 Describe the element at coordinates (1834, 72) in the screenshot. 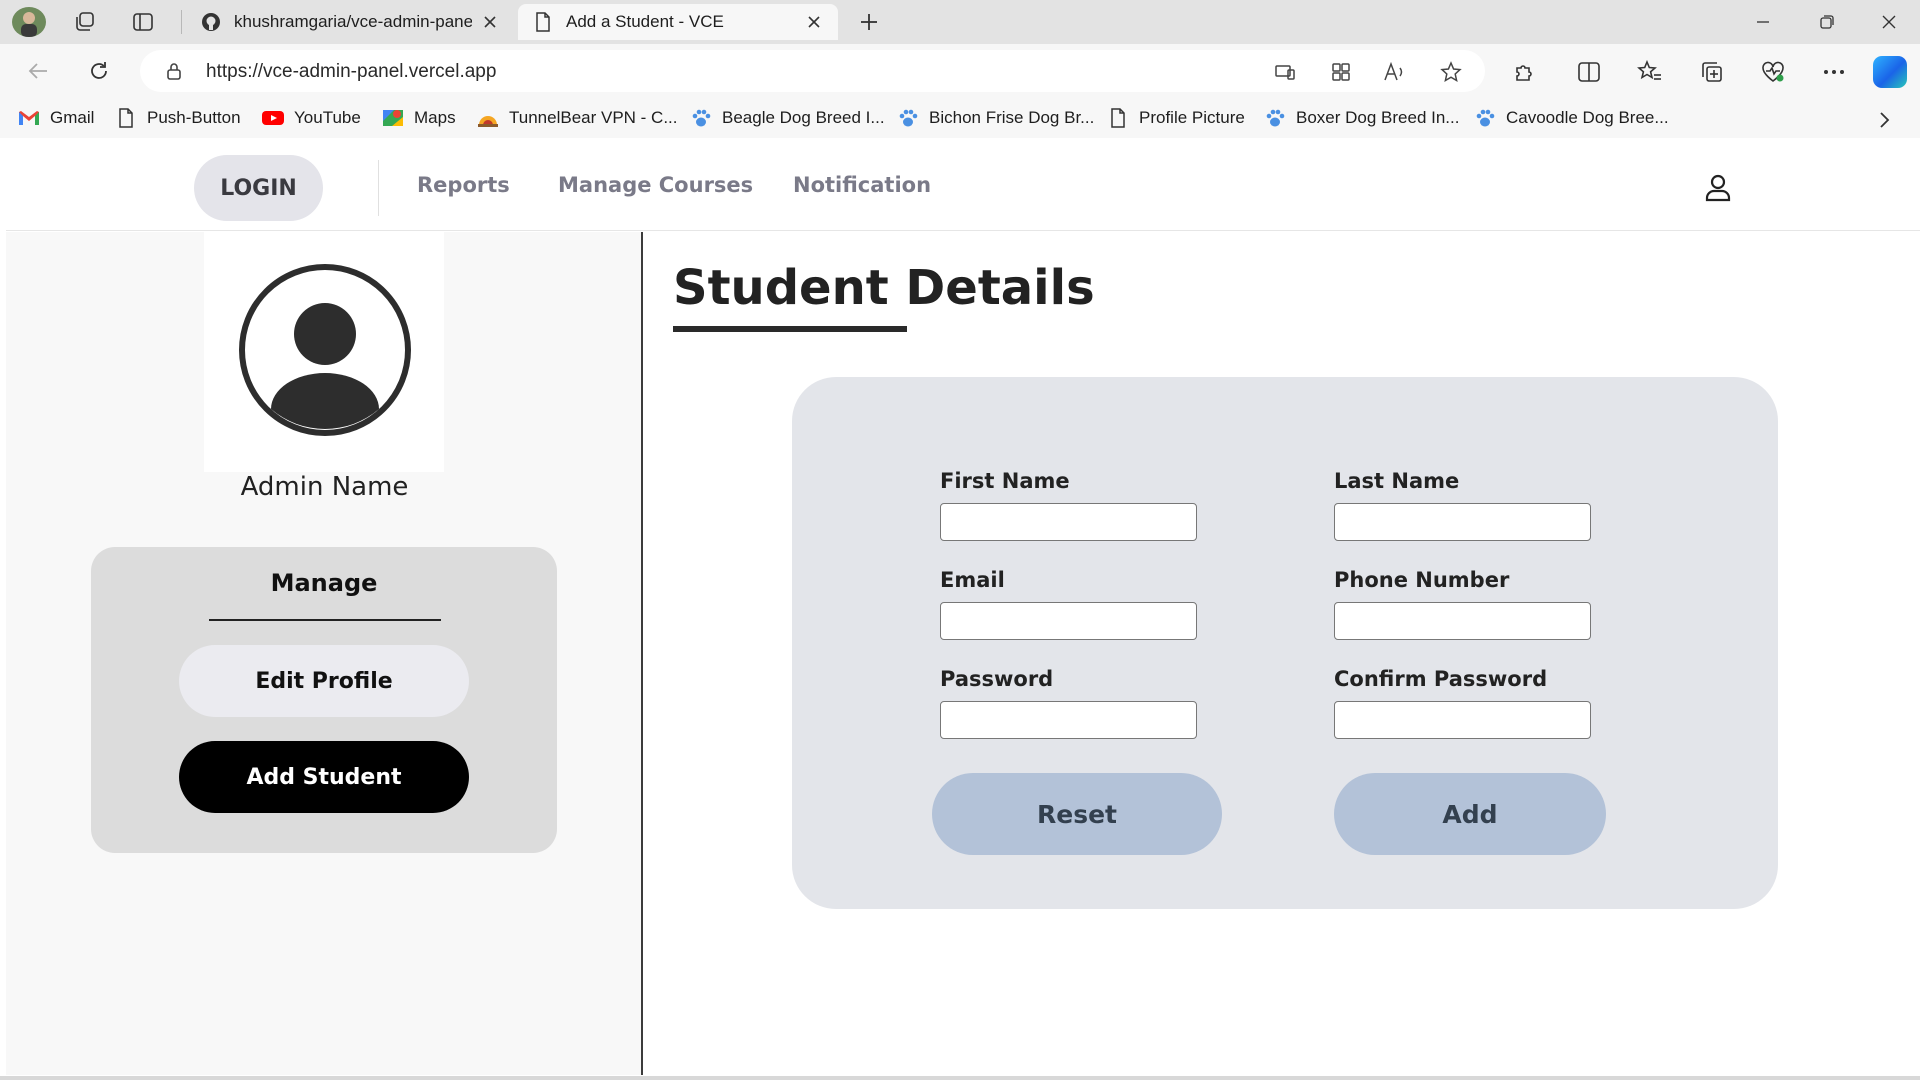

I see `more-options-icon` at that location.